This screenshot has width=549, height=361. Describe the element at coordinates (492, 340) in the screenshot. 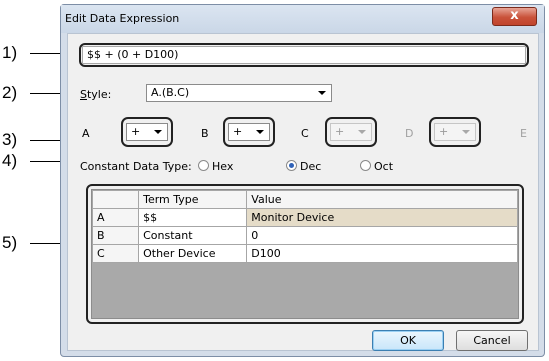

I see `cancel-button: Cancel` at that location.